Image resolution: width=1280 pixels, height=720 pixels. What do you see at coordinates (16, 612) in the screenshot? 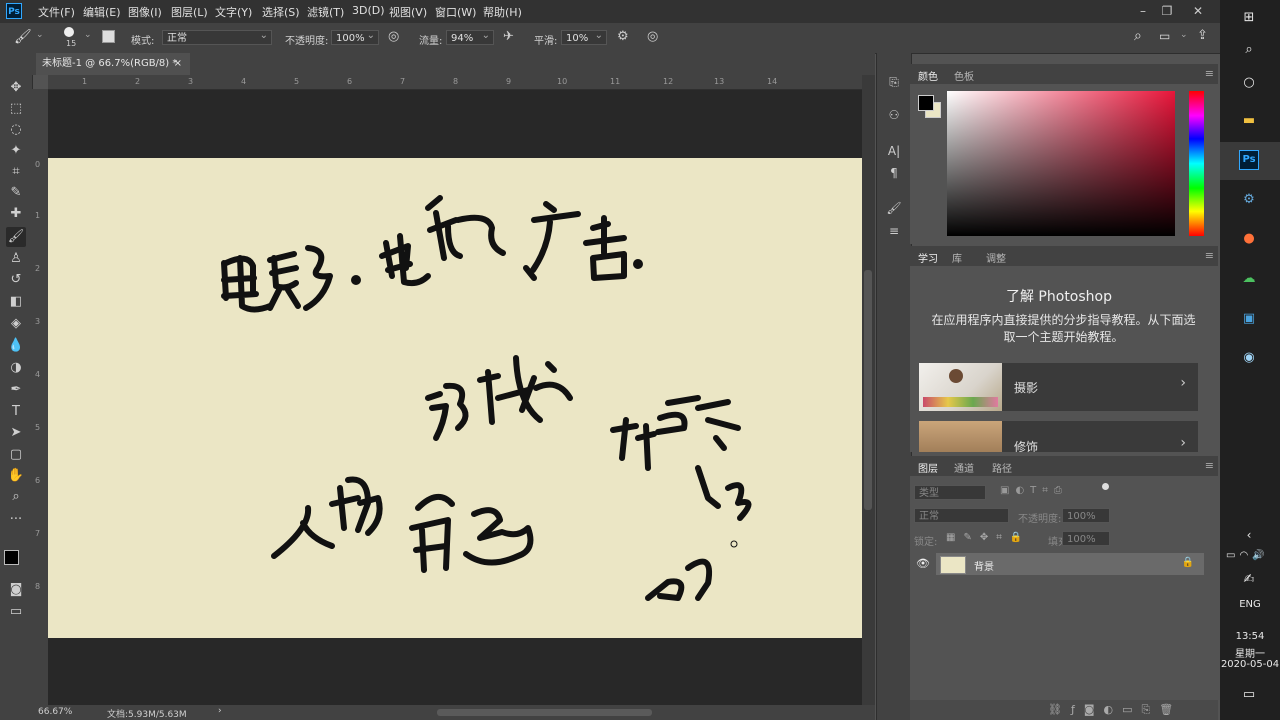
I see `screen-mode-icon: ▭` at bounding box center [16, 612].